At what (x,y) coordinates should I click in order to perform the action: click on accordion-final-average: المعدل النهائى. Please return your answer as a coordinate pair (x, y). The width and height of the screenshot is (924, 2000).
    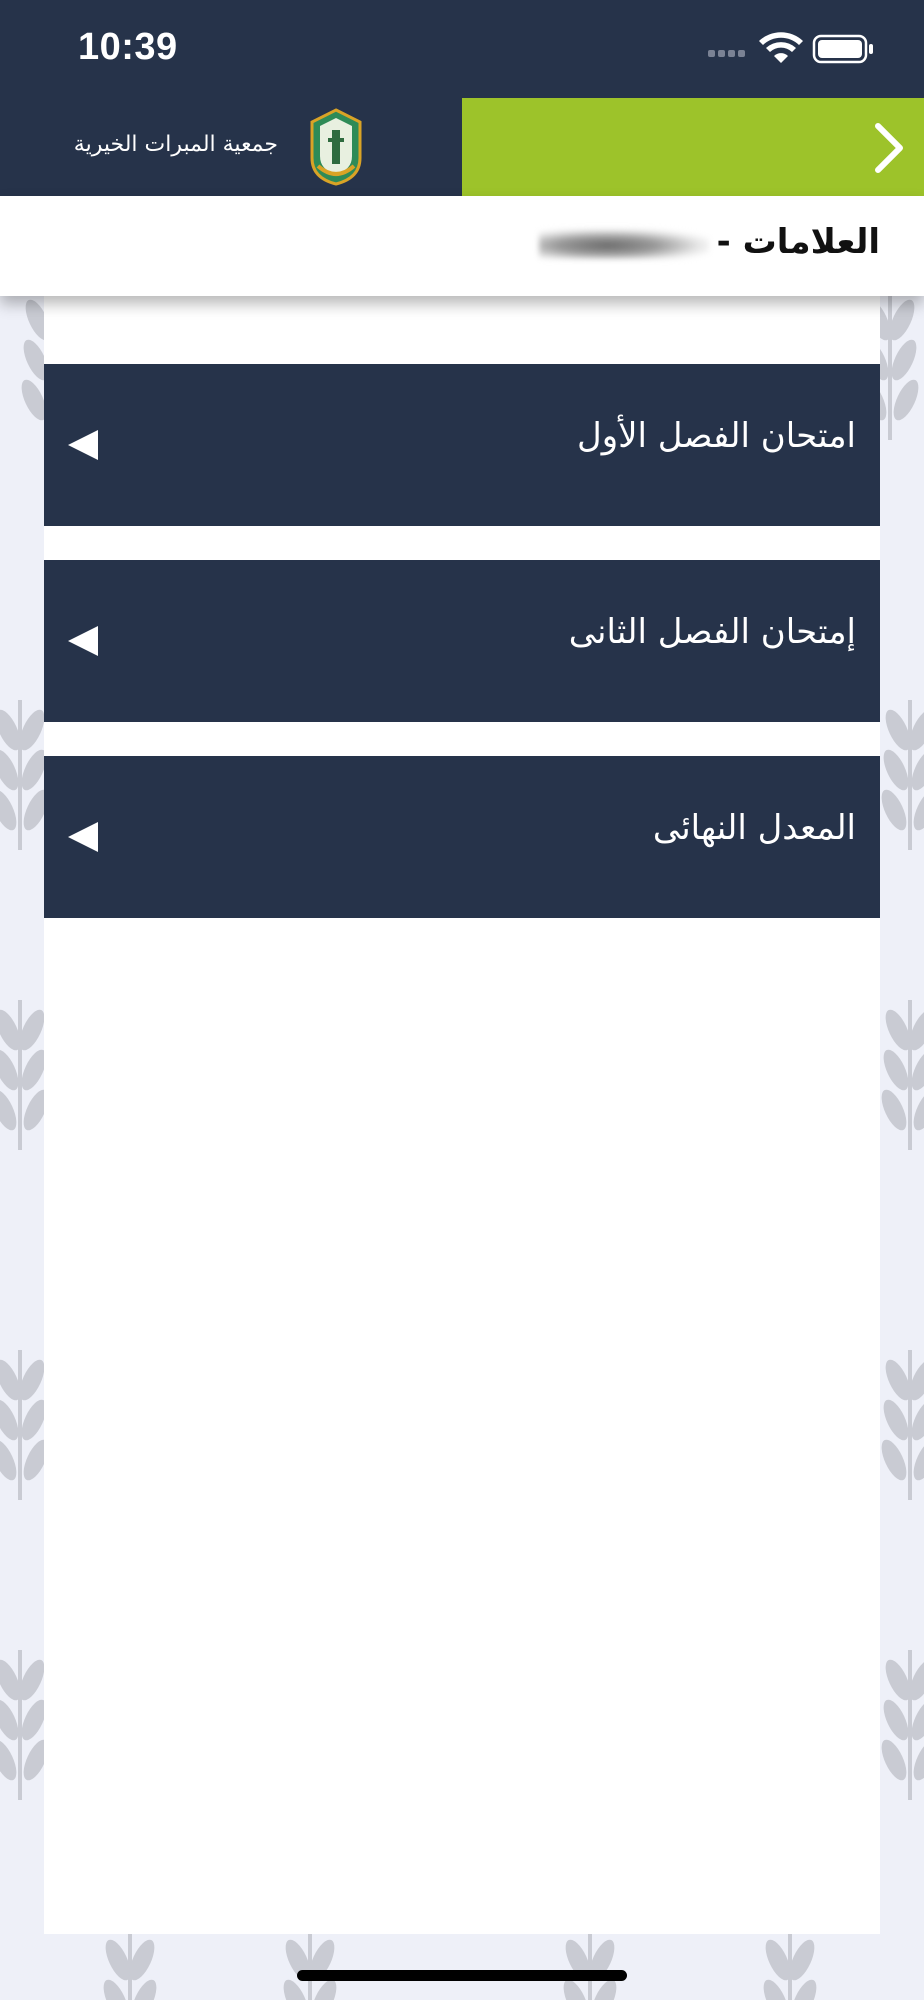
    Looking at the image, I should click on (462, 837).